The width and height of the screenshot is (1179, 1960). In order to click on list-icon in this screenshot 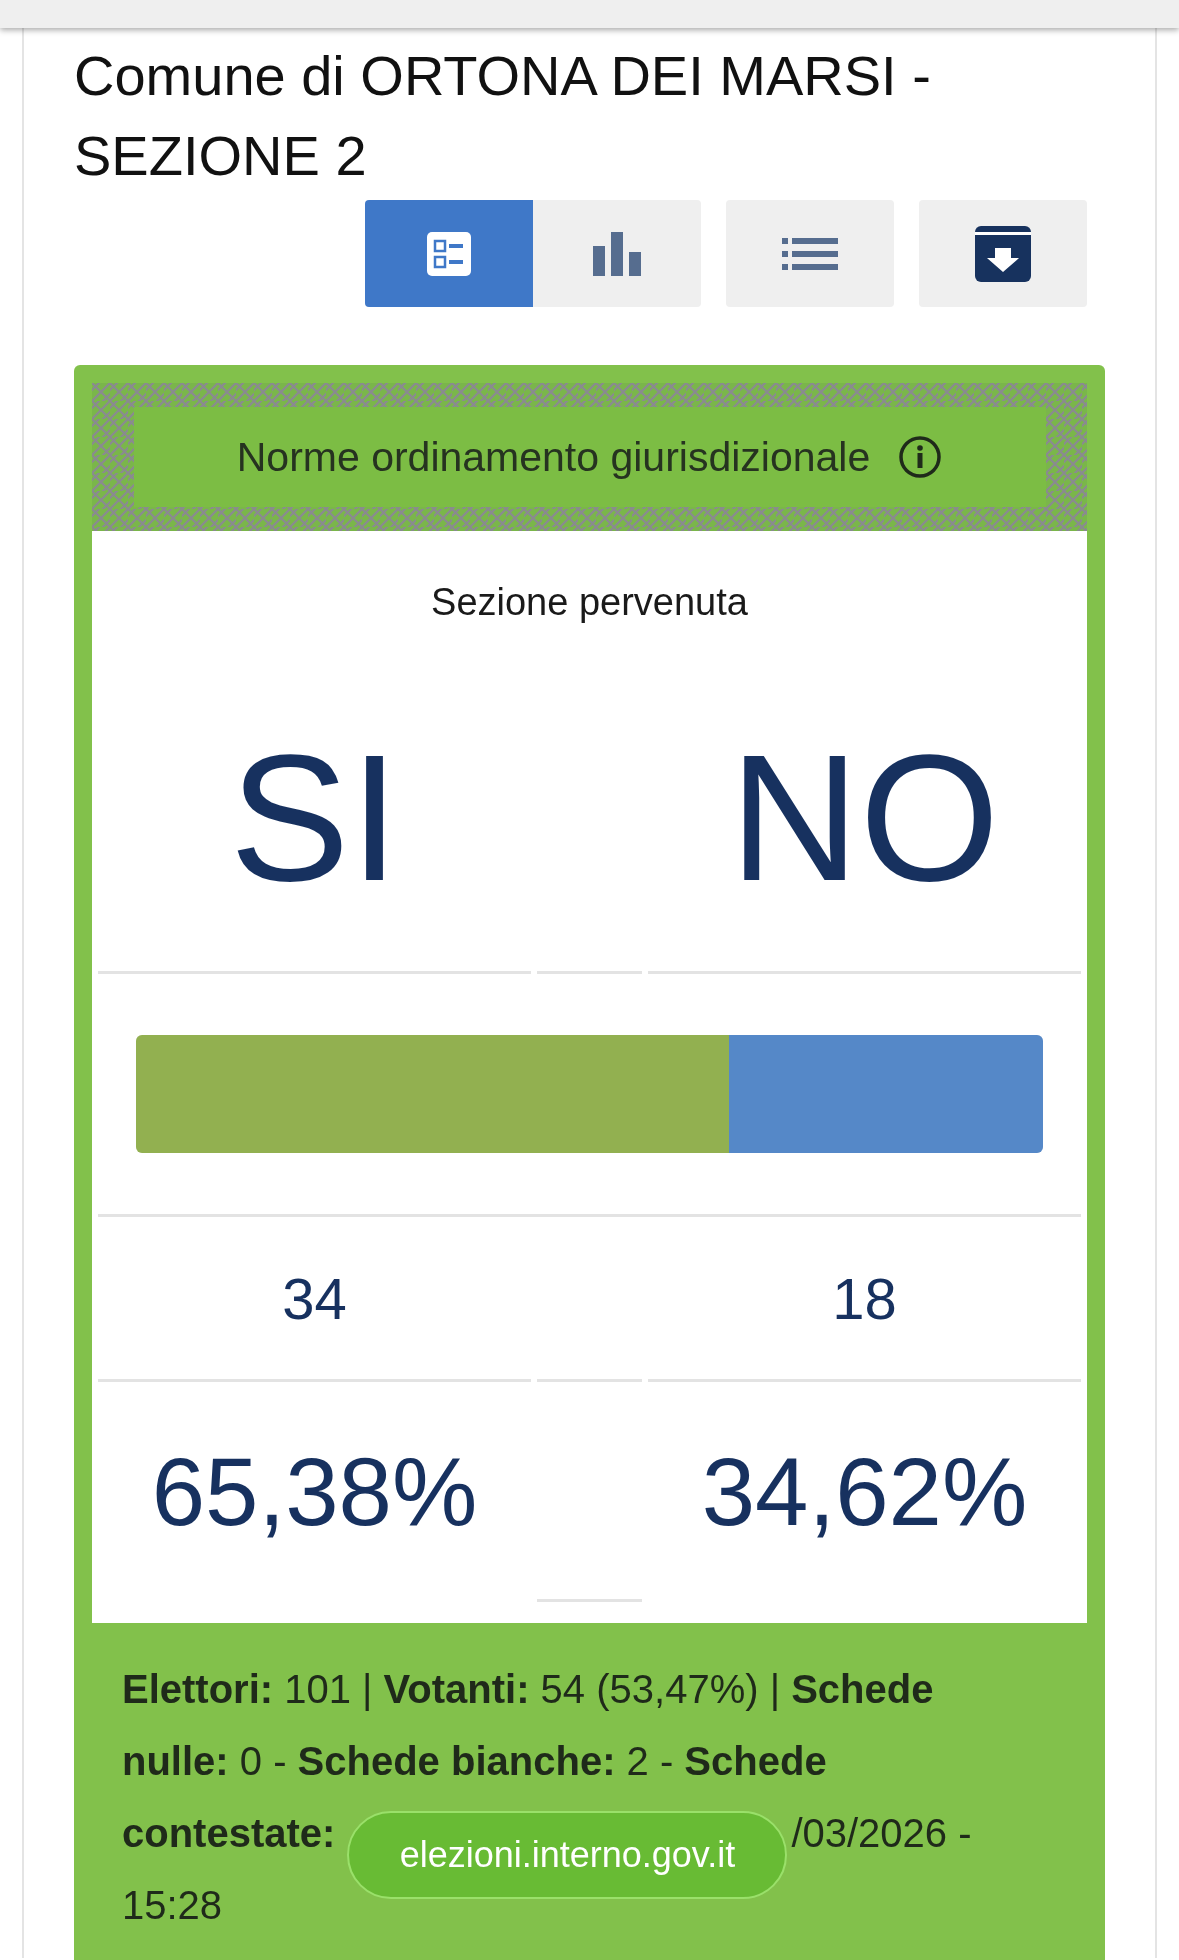, I will do `click(810, 253)`.